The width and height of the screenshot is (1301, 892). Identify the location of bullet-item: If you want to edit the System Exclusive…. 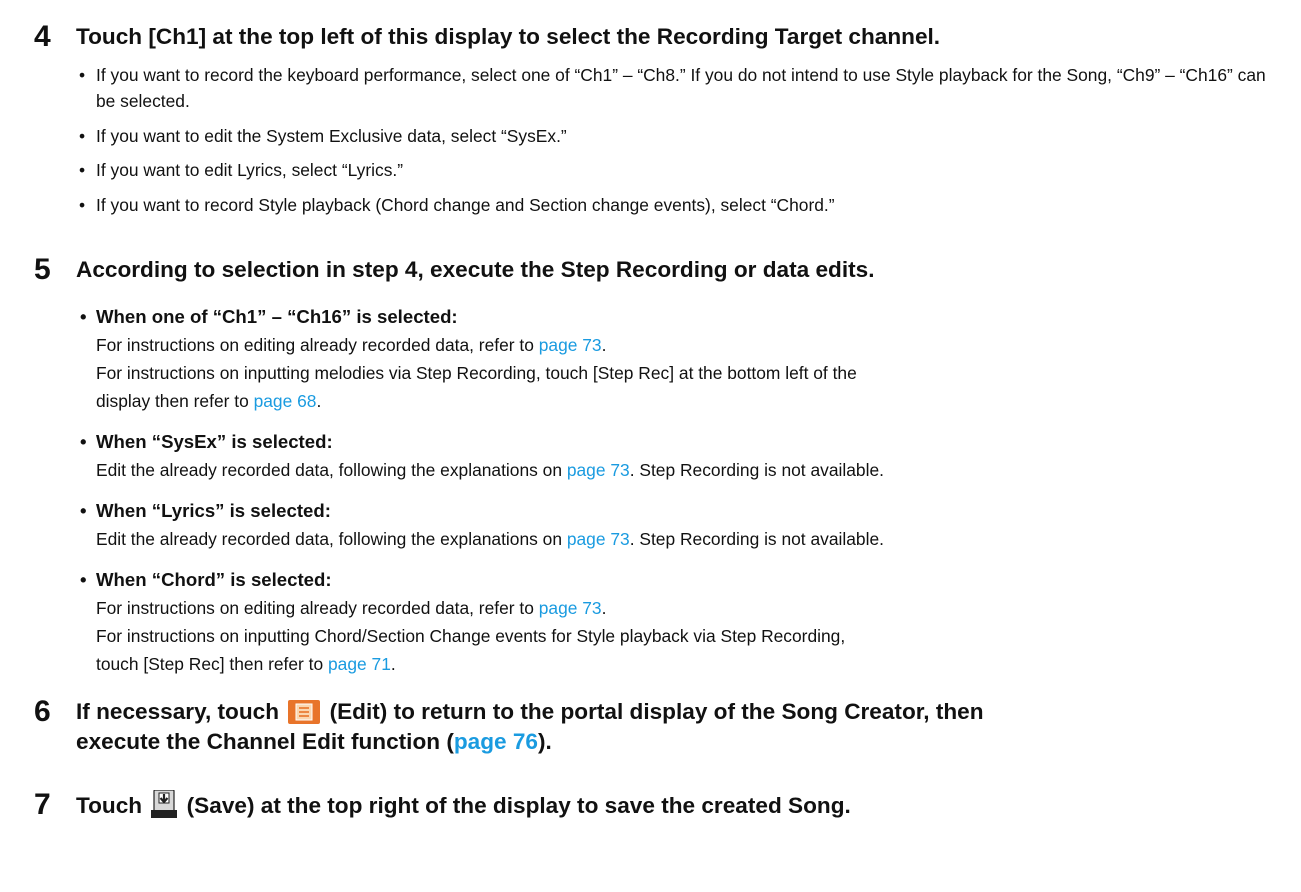
(681, 136).